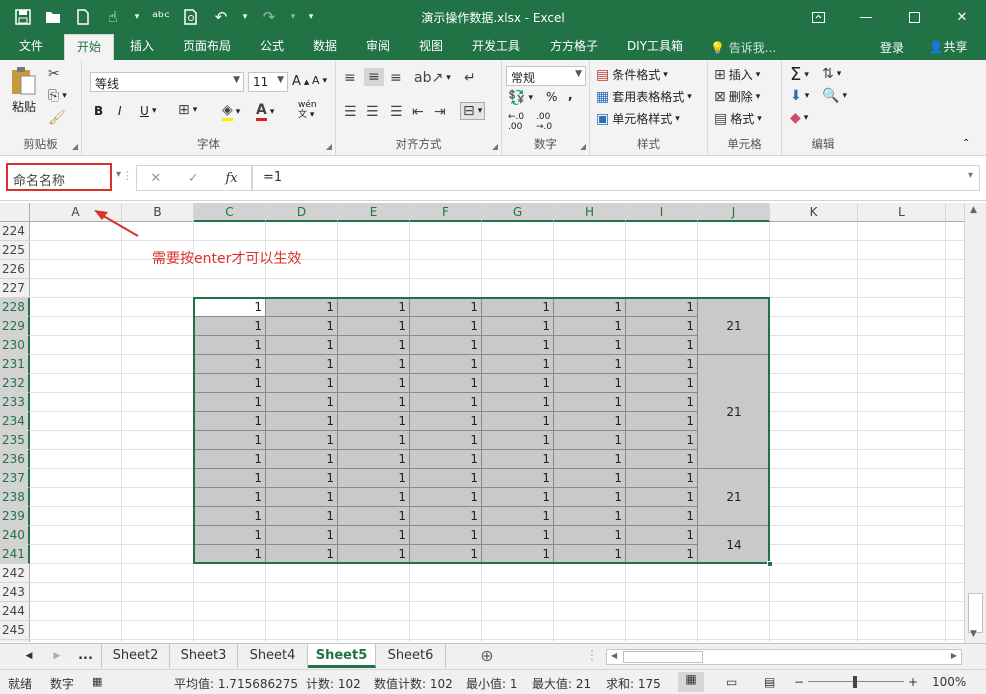  Describe the element at coordinates (268, 82) in the screenshot. I see `font-size-select: 11 ▼` at that location.